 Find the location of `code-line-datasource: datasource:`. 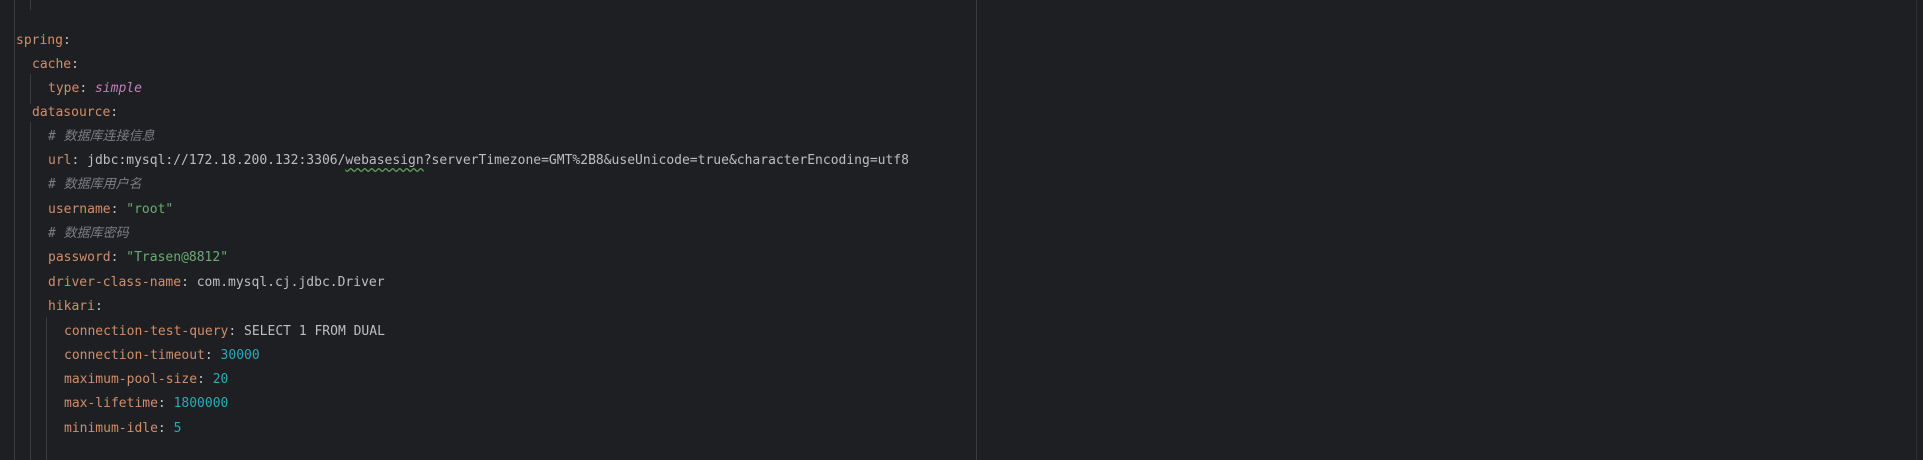

code-line-datasource: datasource: is located at coordinates (75, 113).